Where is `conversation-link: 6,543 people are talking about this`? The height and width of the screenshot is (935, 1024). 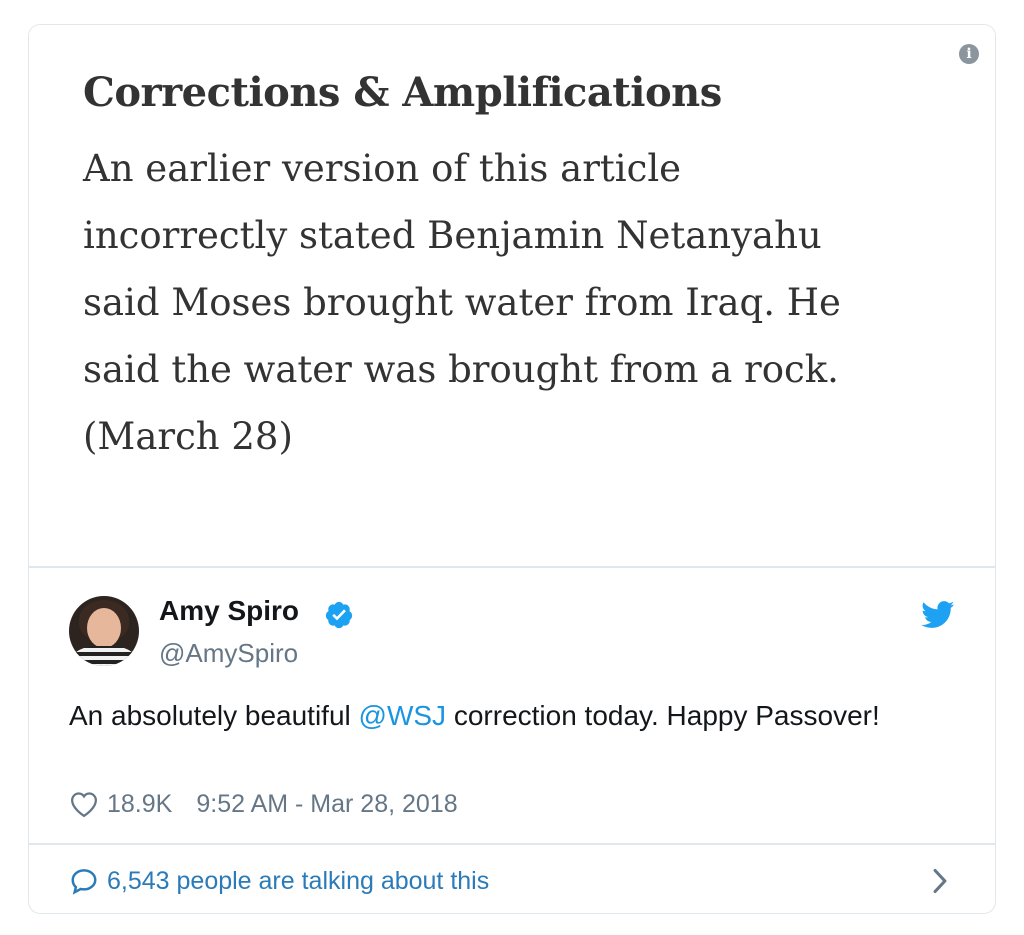
conversation-link: 6,543 people are talking about this is located at coordinates (279, 881).